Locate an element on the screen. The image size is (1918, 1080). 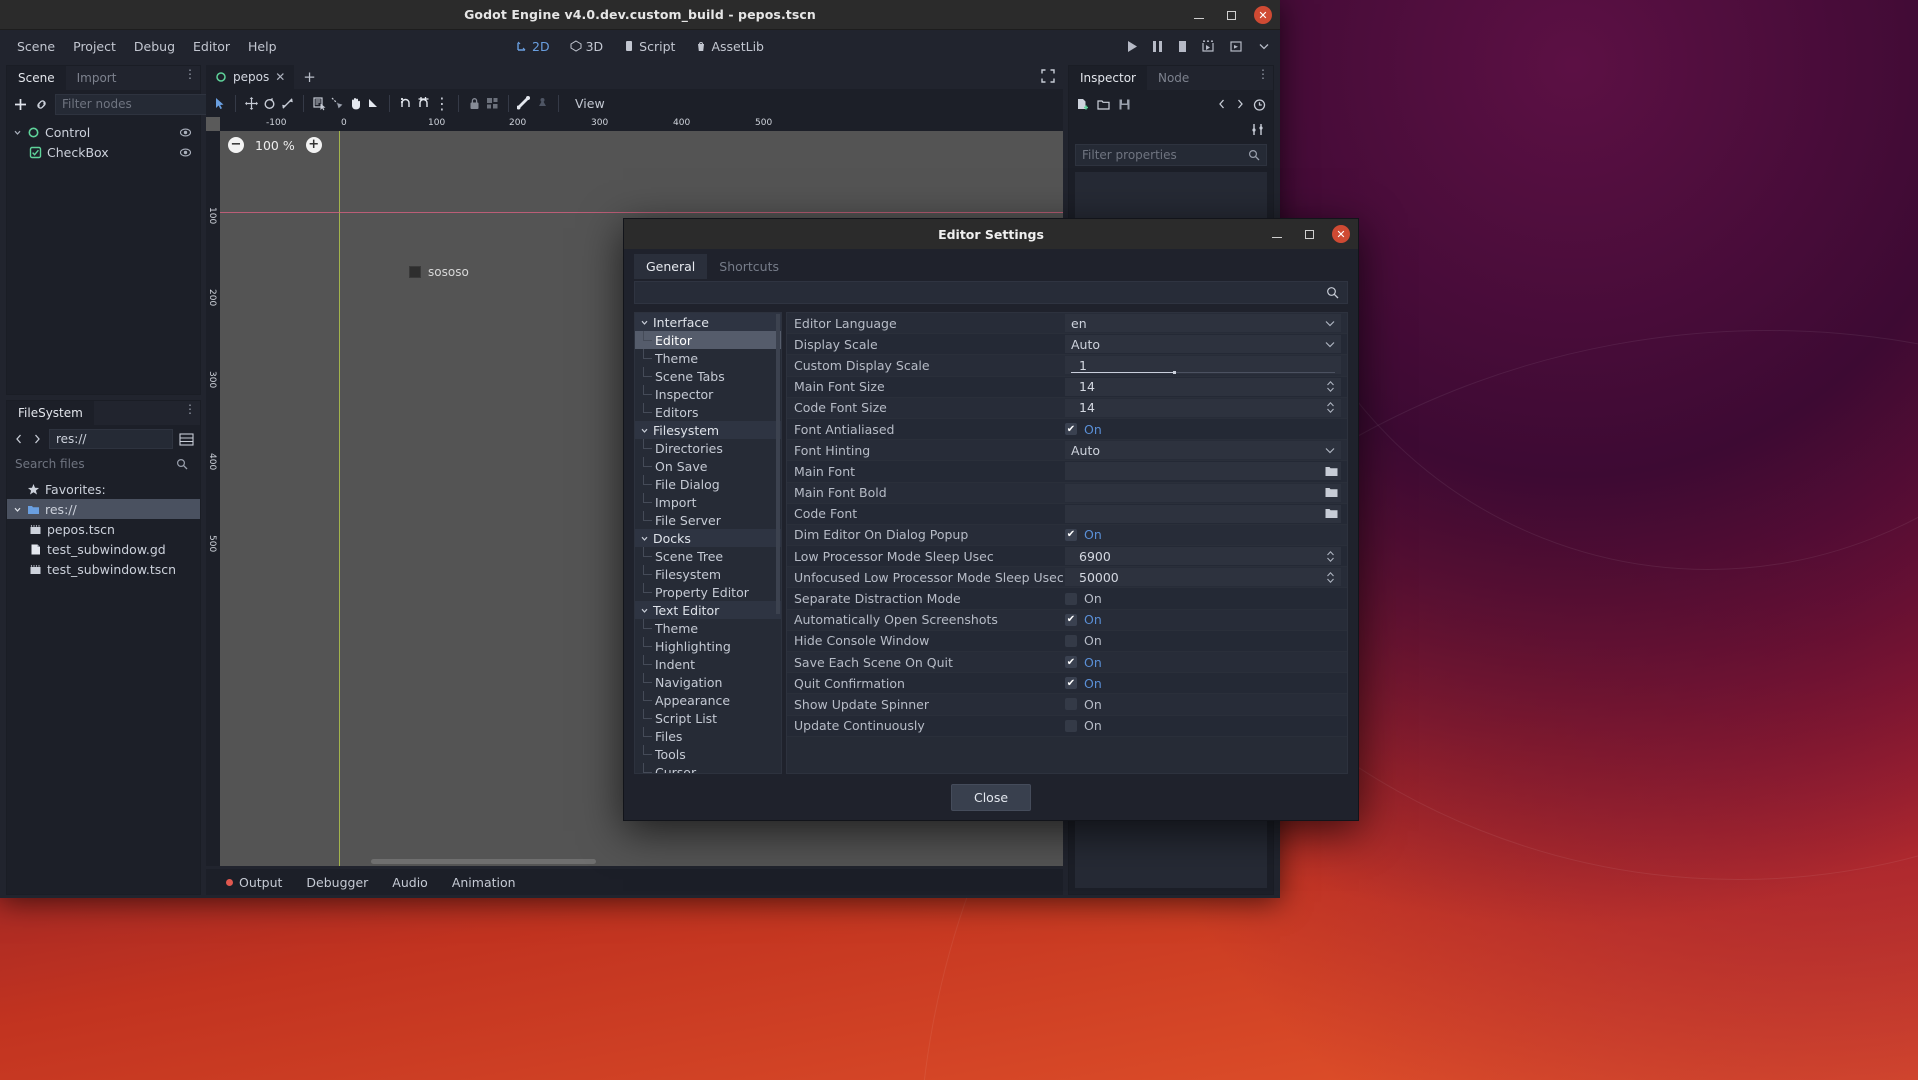
property-value is located at coordinates (1206, 471).